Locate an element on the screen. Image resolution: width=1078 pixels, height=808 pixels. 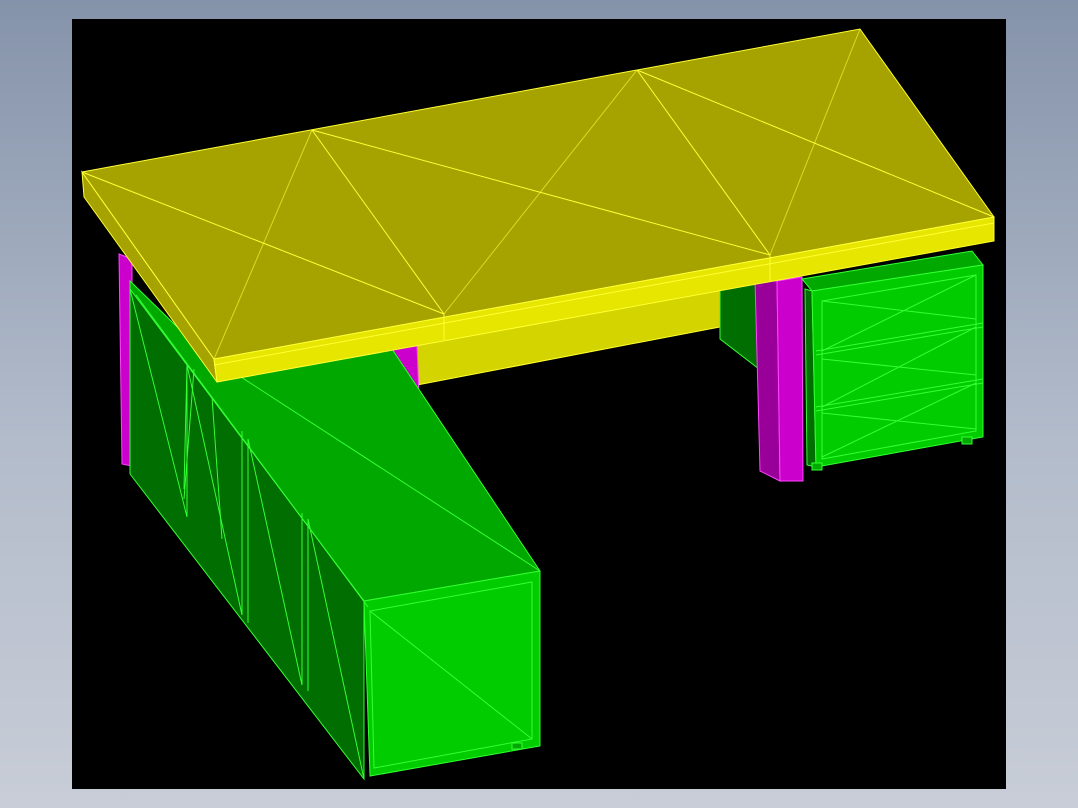
desk-leg-right is located at coordinates (779, 379).